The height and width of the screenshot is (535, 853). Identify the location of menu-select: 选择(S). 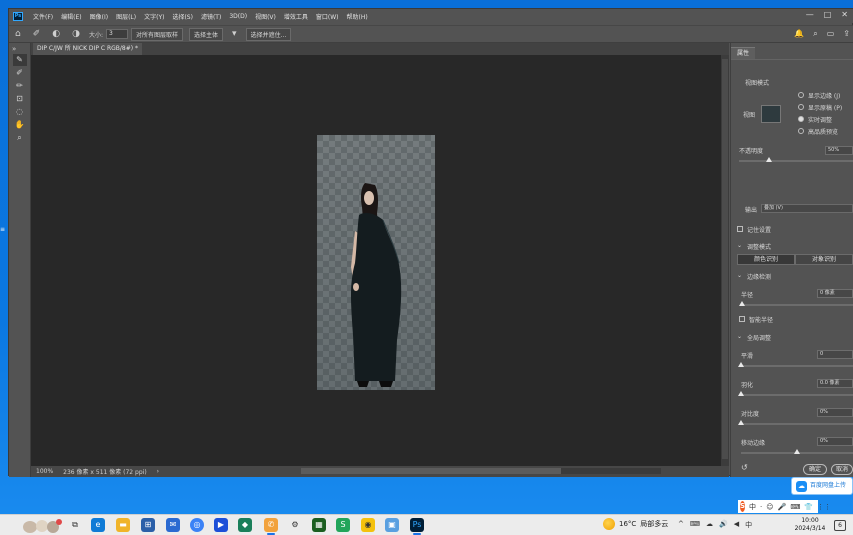
(182, 16).